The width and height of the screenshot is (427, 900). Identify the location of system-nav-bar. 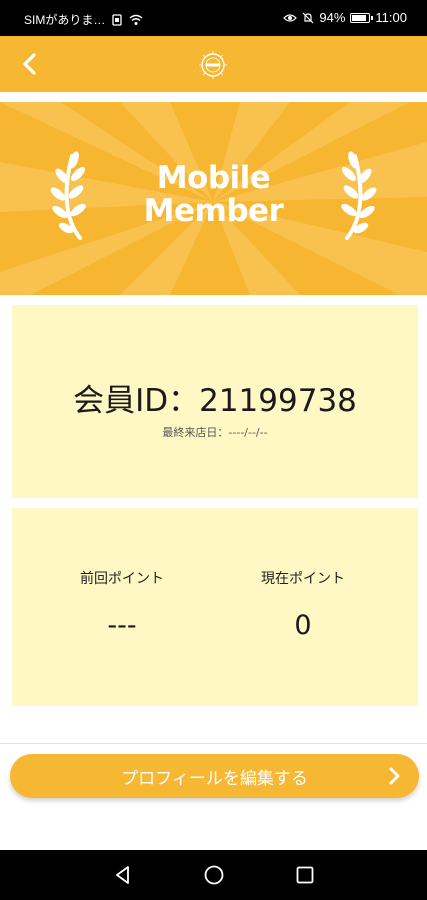
(213, 875).